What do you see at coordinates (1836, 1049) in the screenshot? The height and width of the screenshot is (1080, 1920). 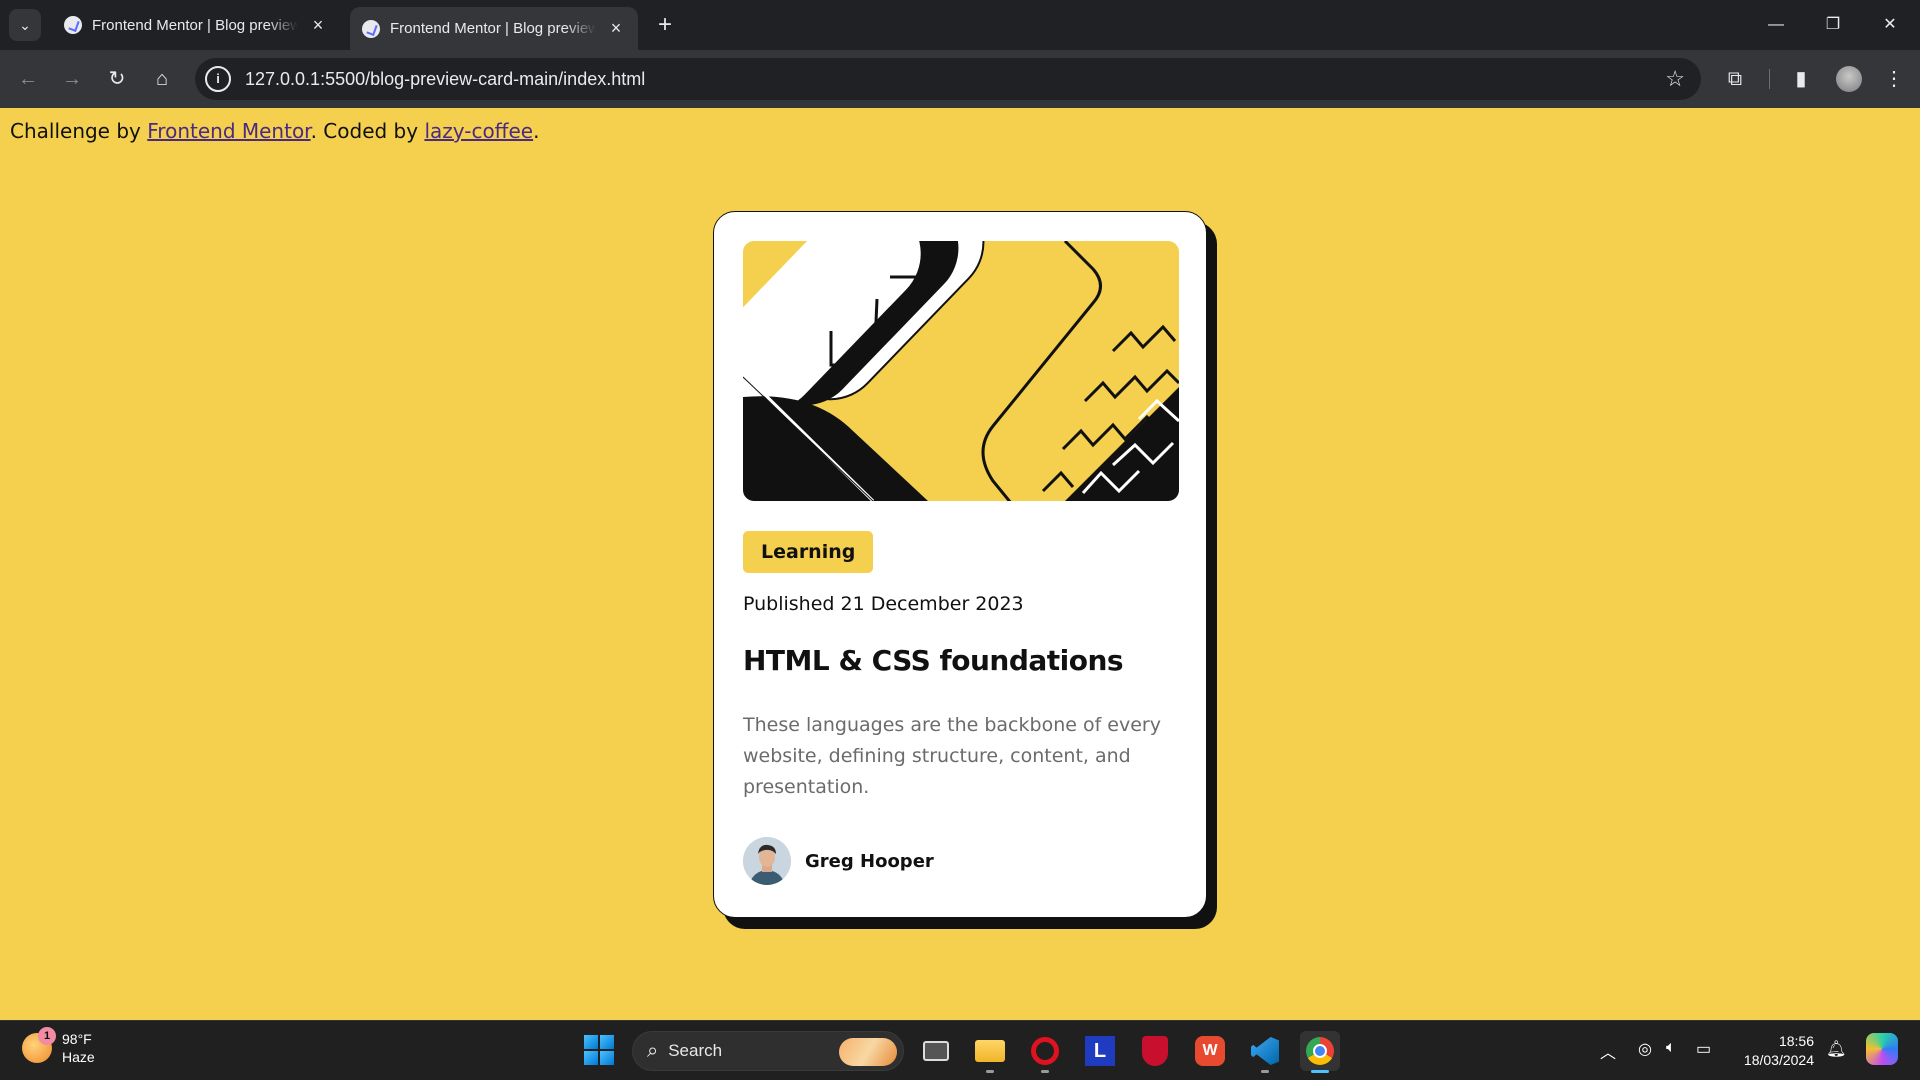 I see `notification-bell-icon: 🔔︎` at bounding box center [1836, 1049].